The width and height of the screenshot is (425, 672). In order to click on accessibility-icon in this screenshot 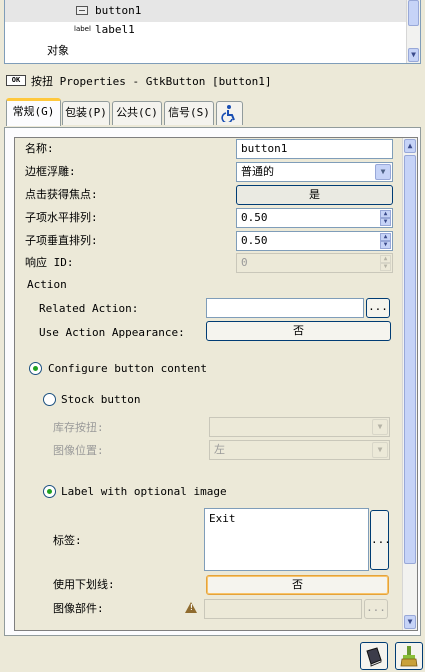, I will do `click(227, 114)`.